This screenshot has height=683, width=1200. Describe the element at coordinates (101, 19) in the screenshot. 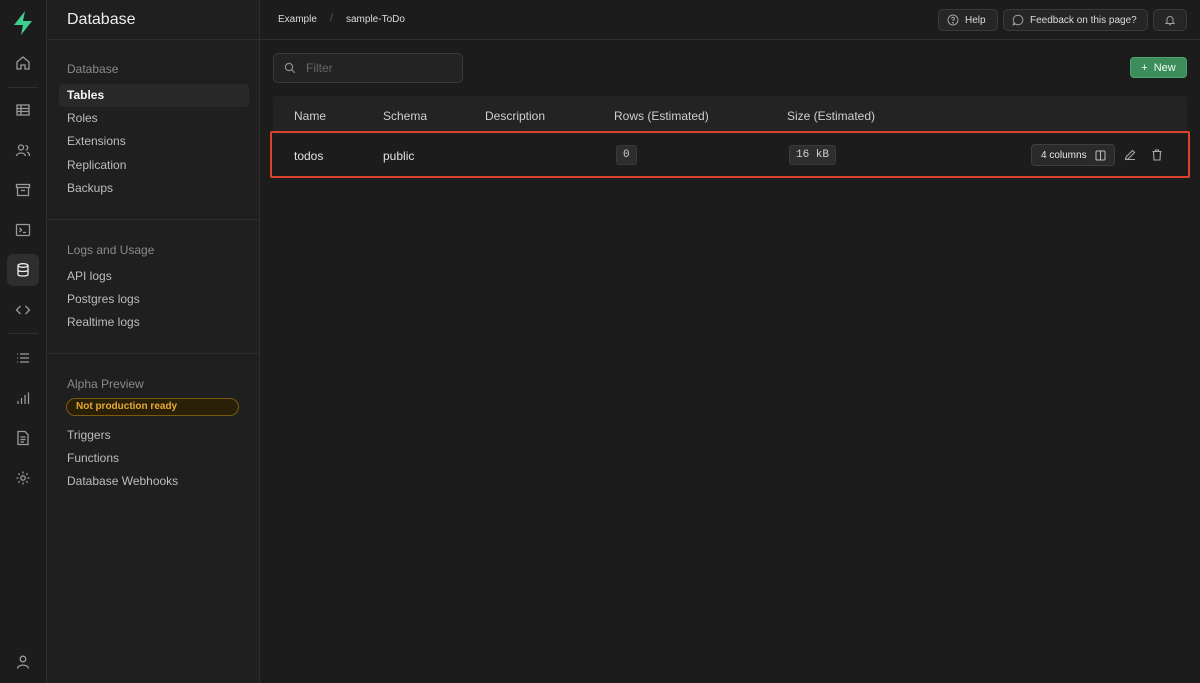

I see `sidebar-title: Database` at that location.